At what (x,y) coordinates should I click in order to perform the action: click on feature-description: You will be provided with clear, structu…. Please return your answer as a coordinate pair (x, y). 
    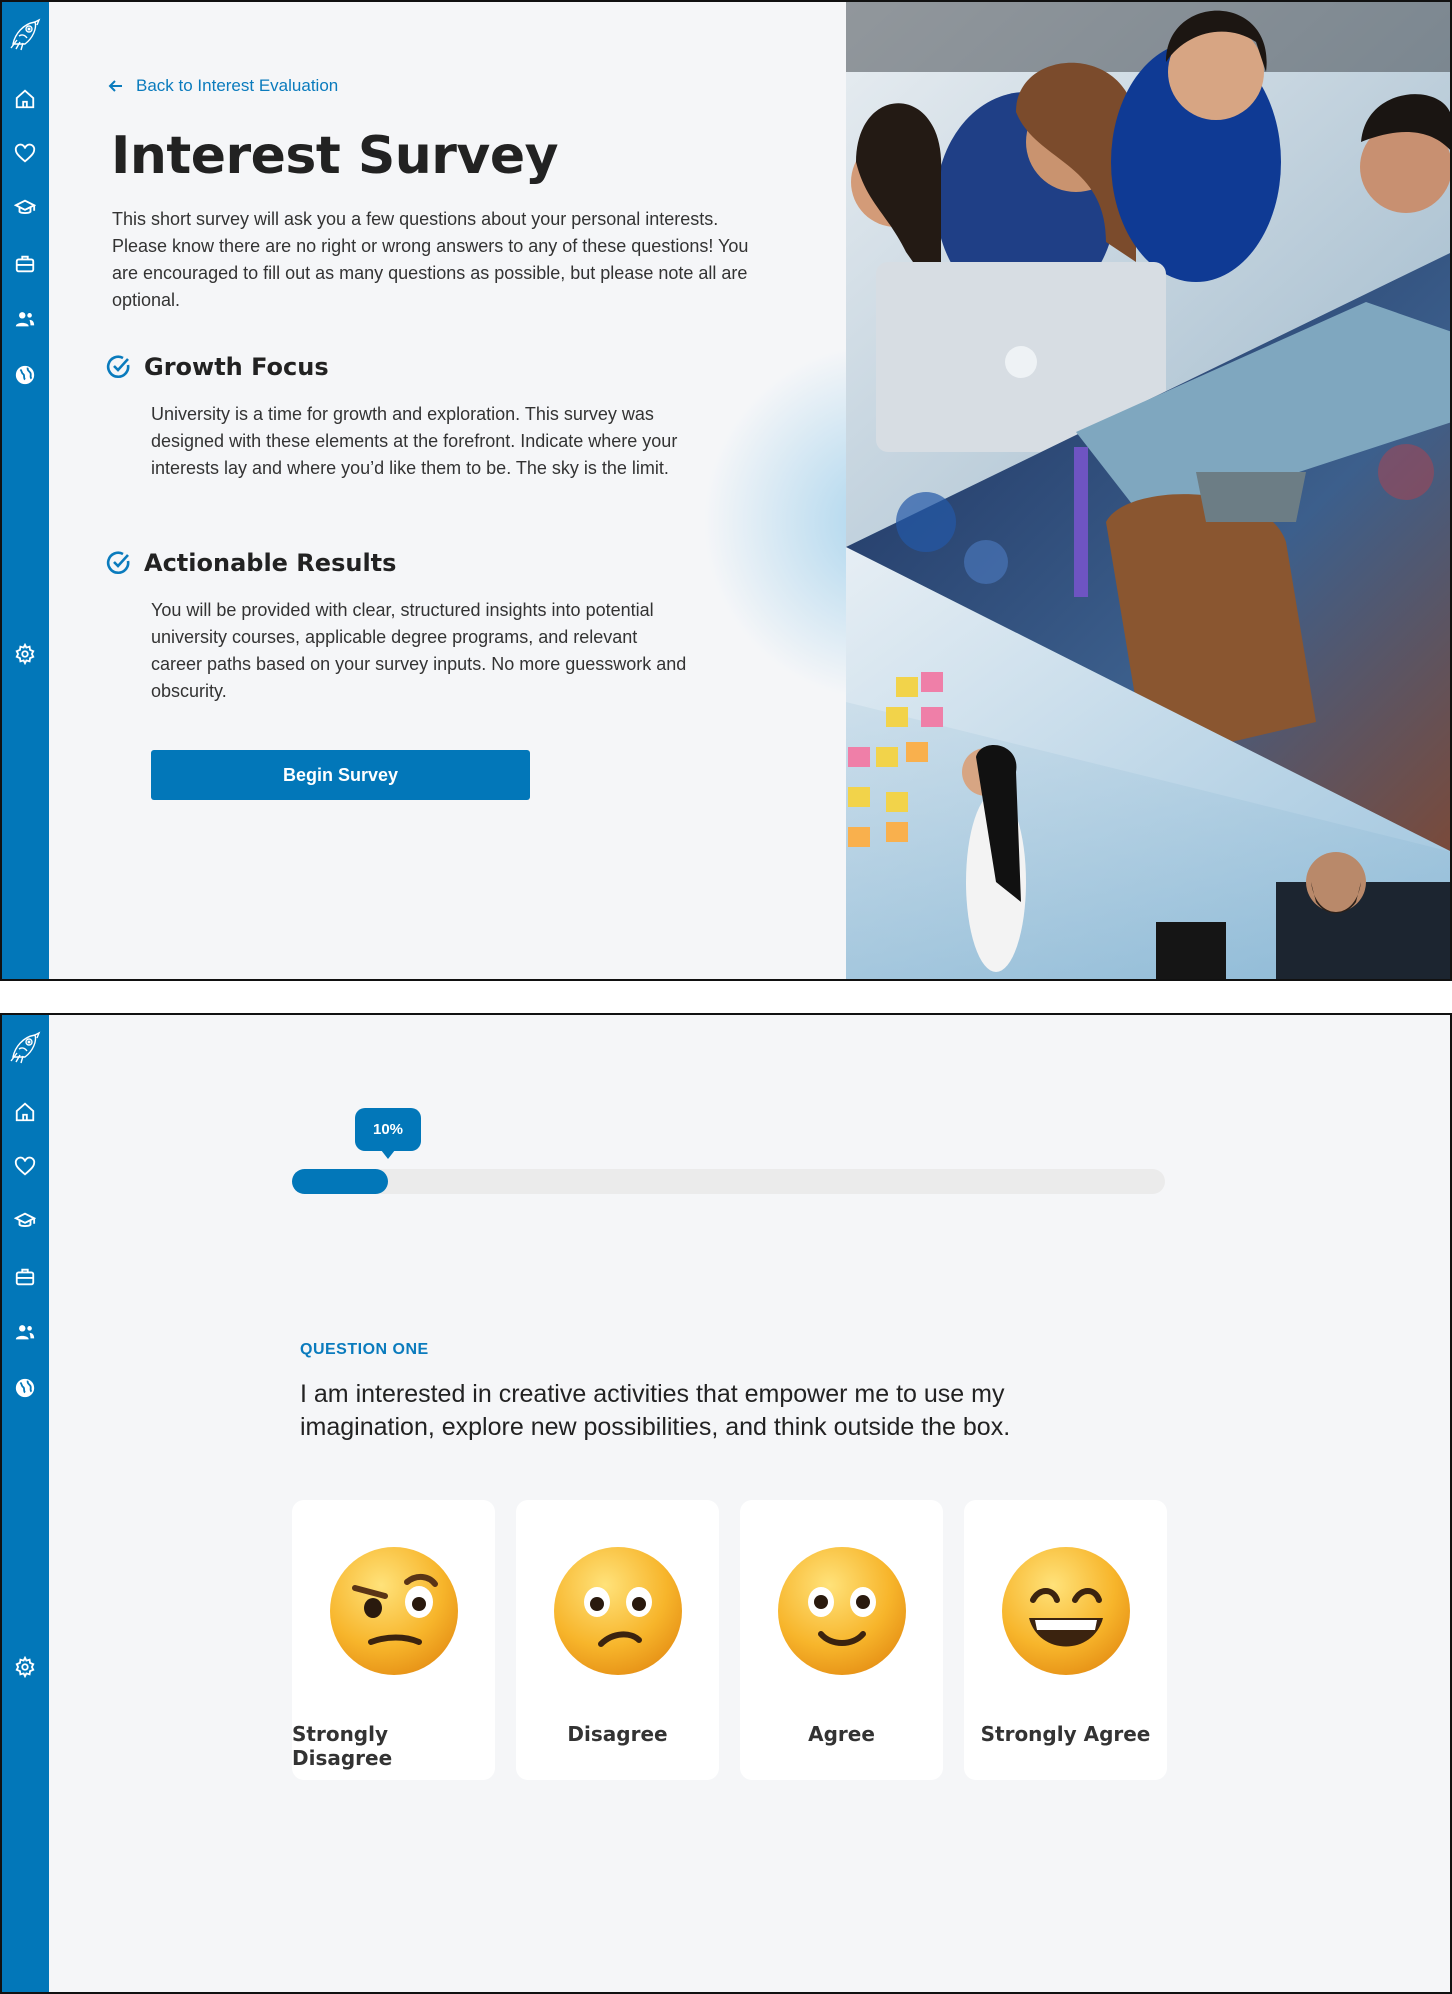
    Looking at the image, I should click on (419, 650).